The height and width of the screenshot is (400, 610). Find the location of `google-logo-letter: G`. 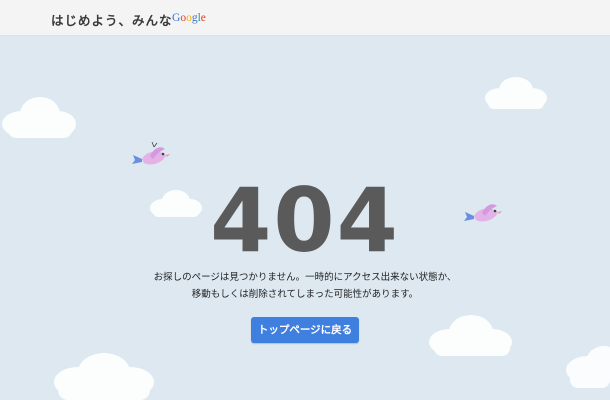

google-logo-letter: G is located at coordinates (176, 18).